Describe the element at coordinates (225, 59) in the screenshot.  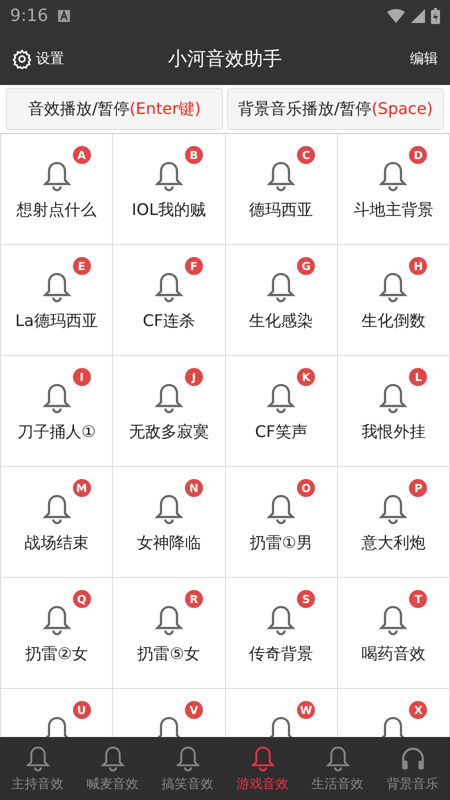
I see `app-title: 小河音效助手` at that location.